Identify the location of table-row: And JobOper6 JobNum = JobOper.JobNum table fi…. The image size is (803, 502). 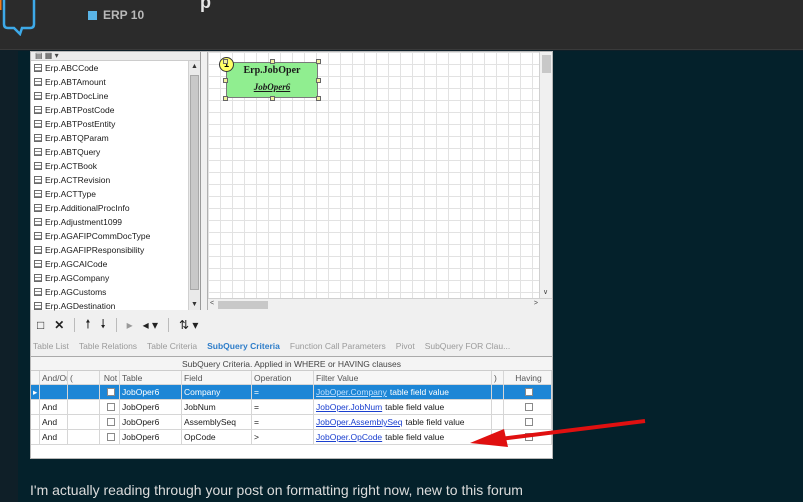
(291, 407).